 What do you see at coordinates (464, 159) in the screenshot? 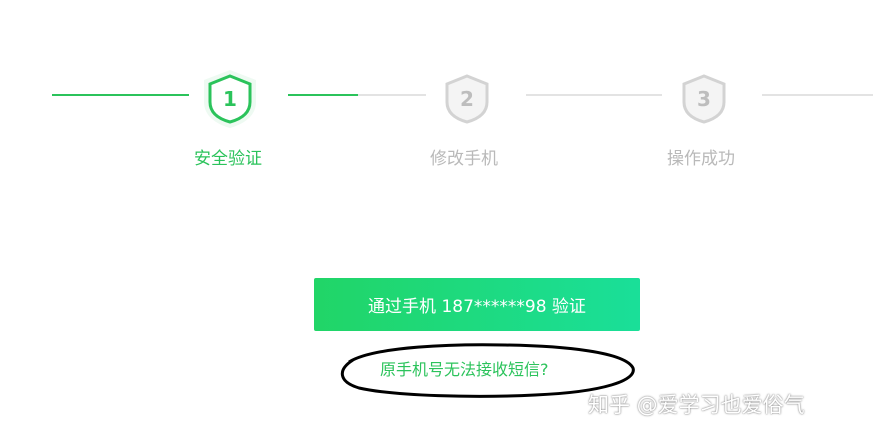
I see `step-2-label: 修改手机` at bounding box center [464, 159].